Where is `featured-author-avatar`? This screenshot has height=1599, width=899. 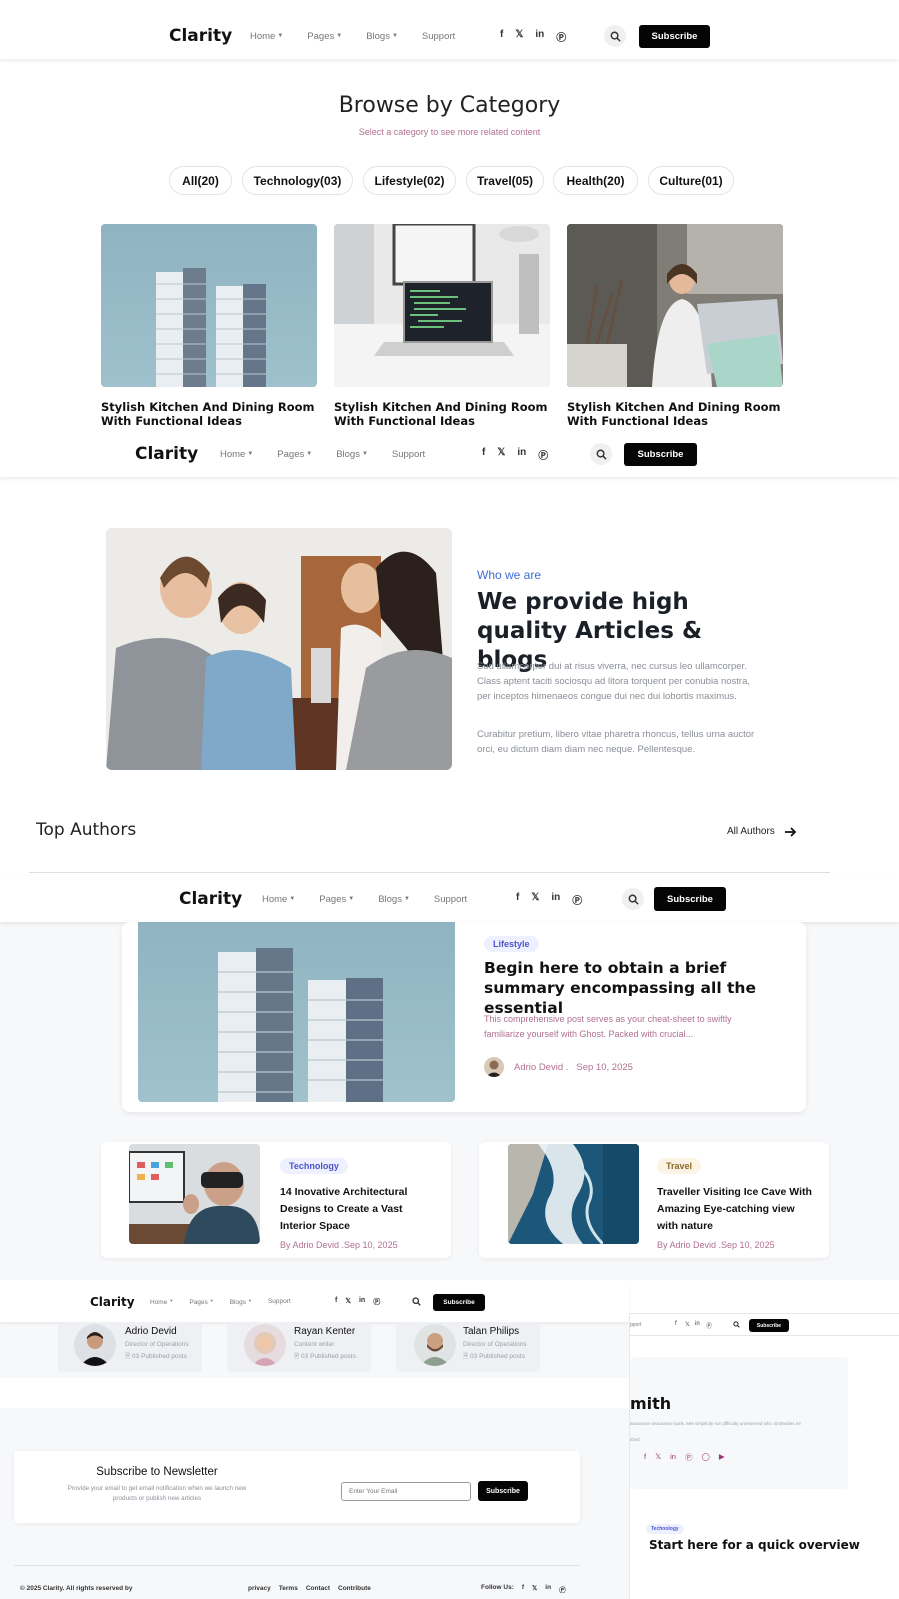
featured-author-avatar is located at coordinates (494, 1067).